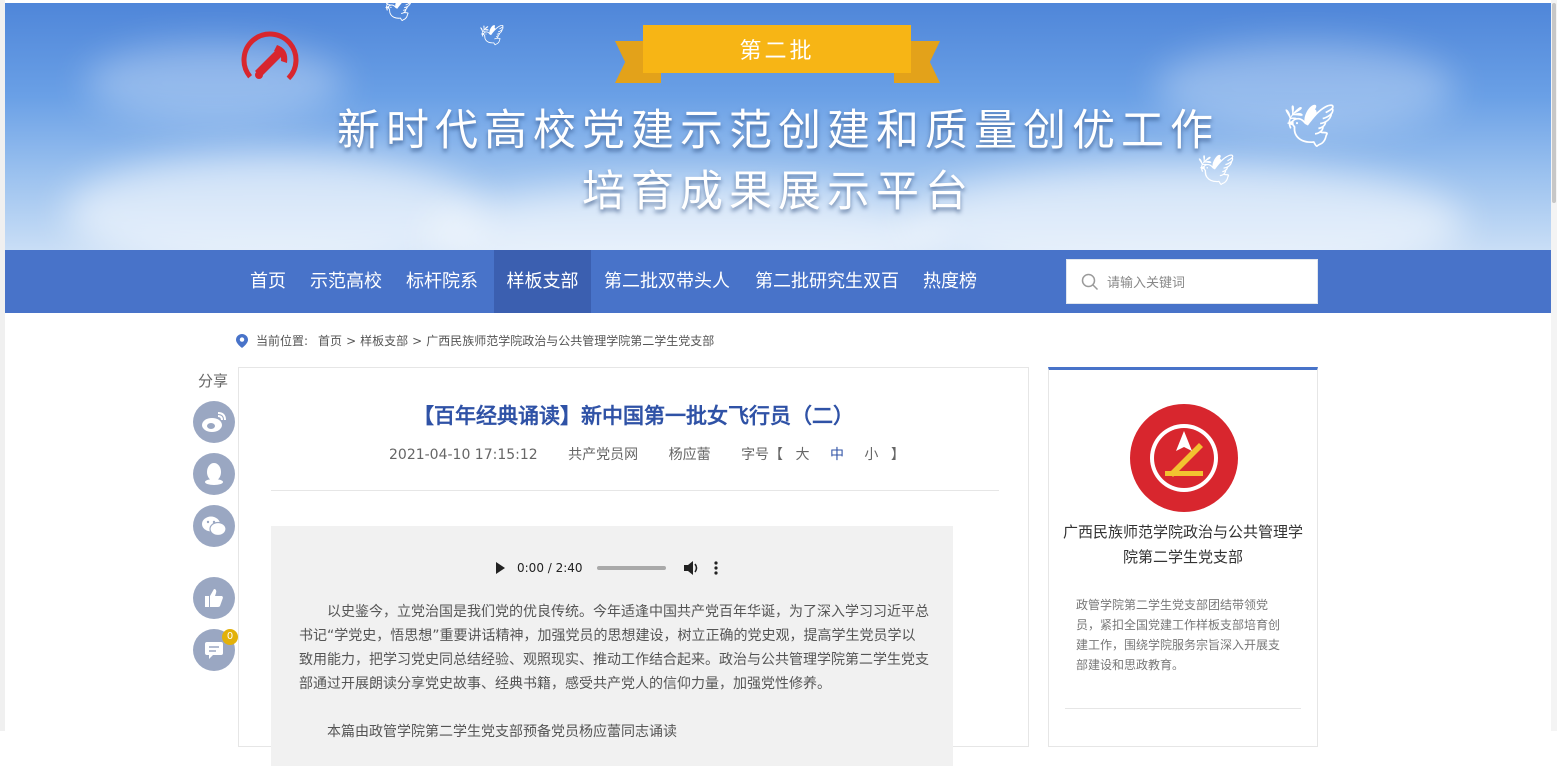 The image size is (1557, 766). What do you see at coordinates (330, 340) in the screenshot?
I see `breadcrumb-home: 首页` at bounding box center [330, 340].